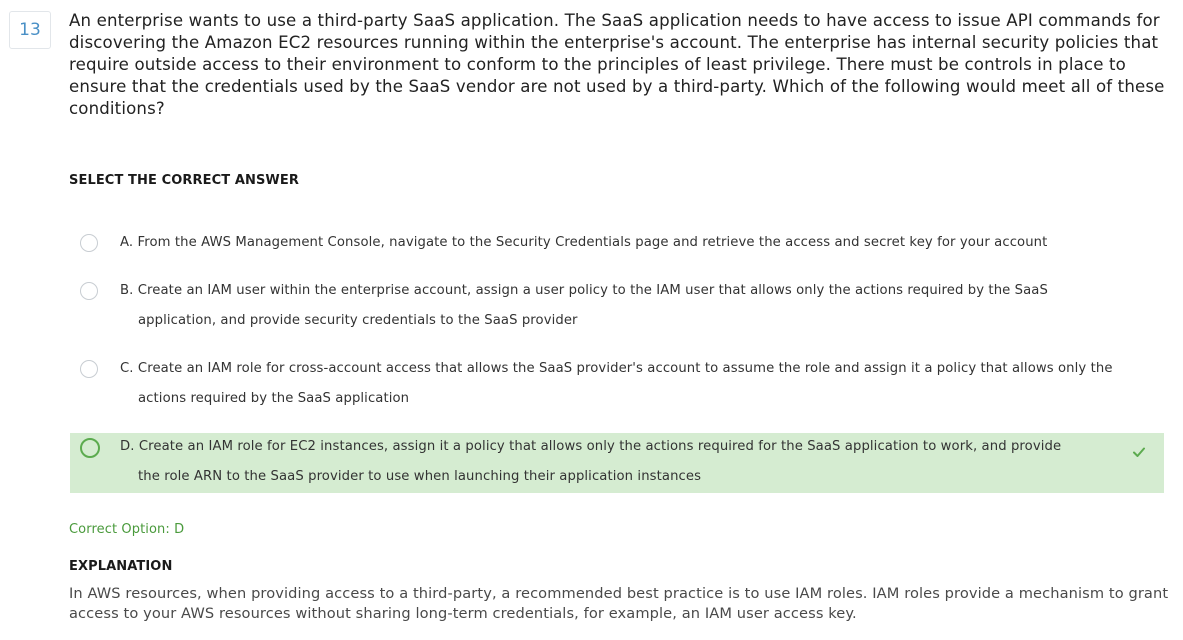 Image resolution: width=1183 pixels, height=640 pixels. Describe the element at coordinates (121, 566) in the screenshot. I see `explanation-heading: EXPLANATION` at that location.